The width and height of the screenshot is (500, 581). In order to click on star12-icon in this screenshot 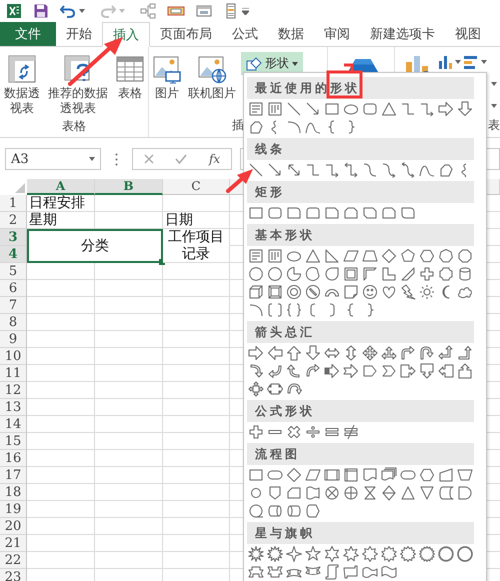, I will do `click(408, 554)`.